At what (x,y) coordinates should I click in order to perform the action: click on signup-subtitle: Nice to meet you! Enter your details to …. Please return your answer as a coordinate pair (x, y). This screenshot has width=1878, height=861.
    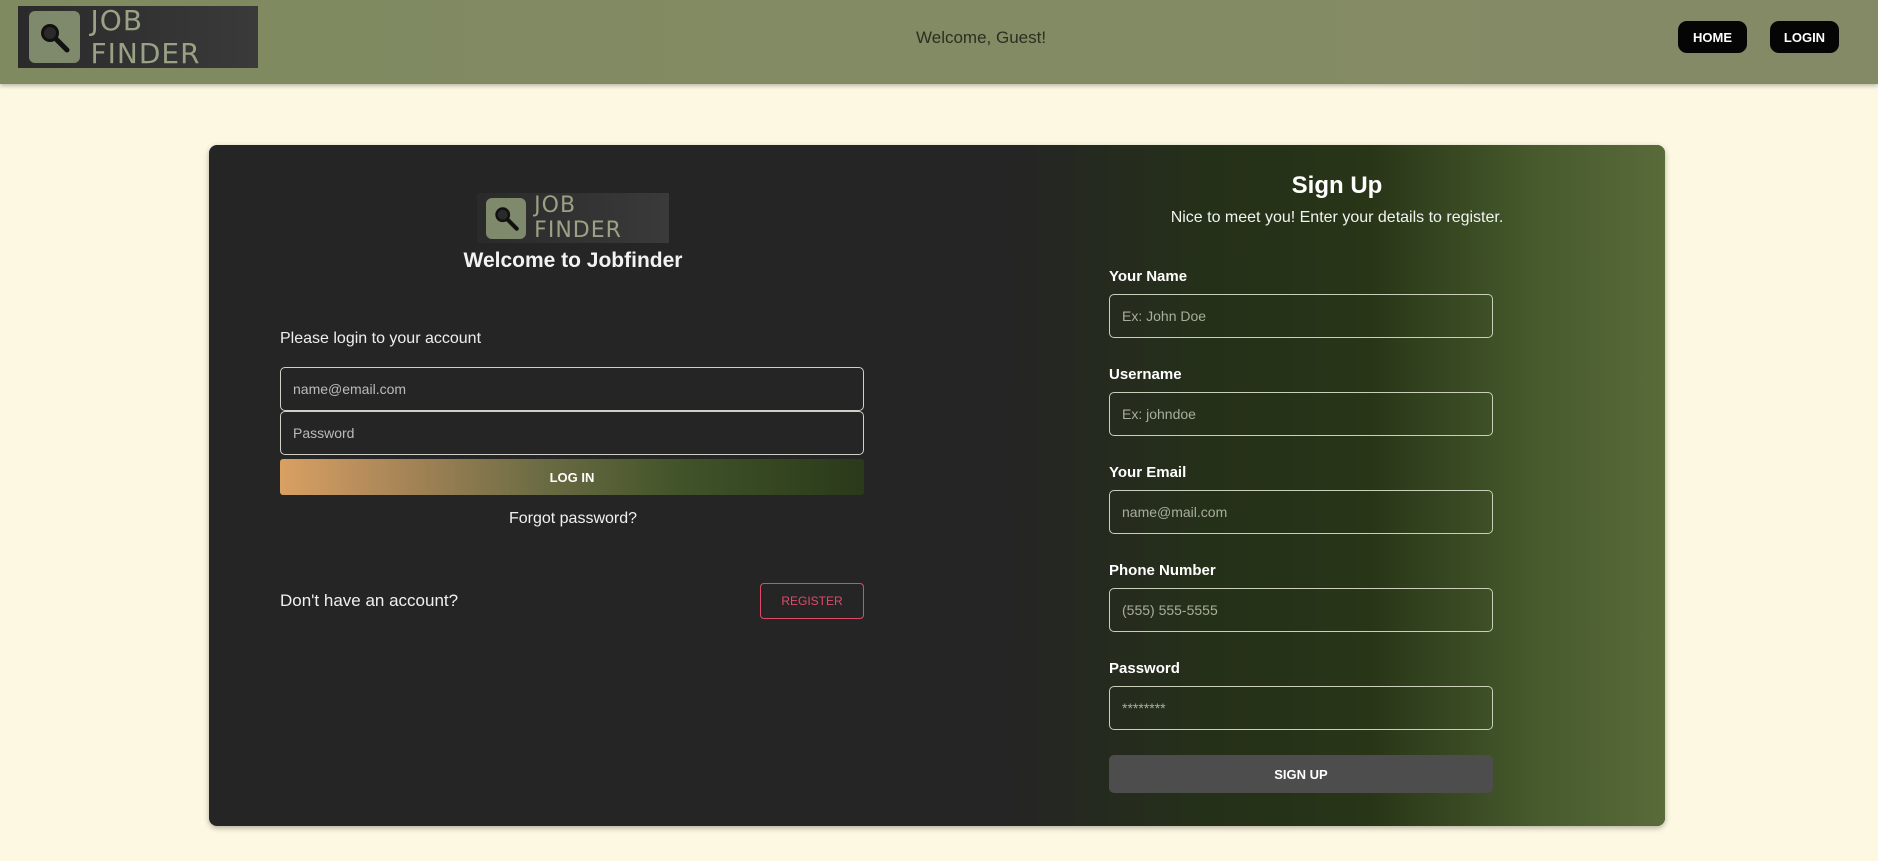
    Looking at the image, I should click on (1337, 217).